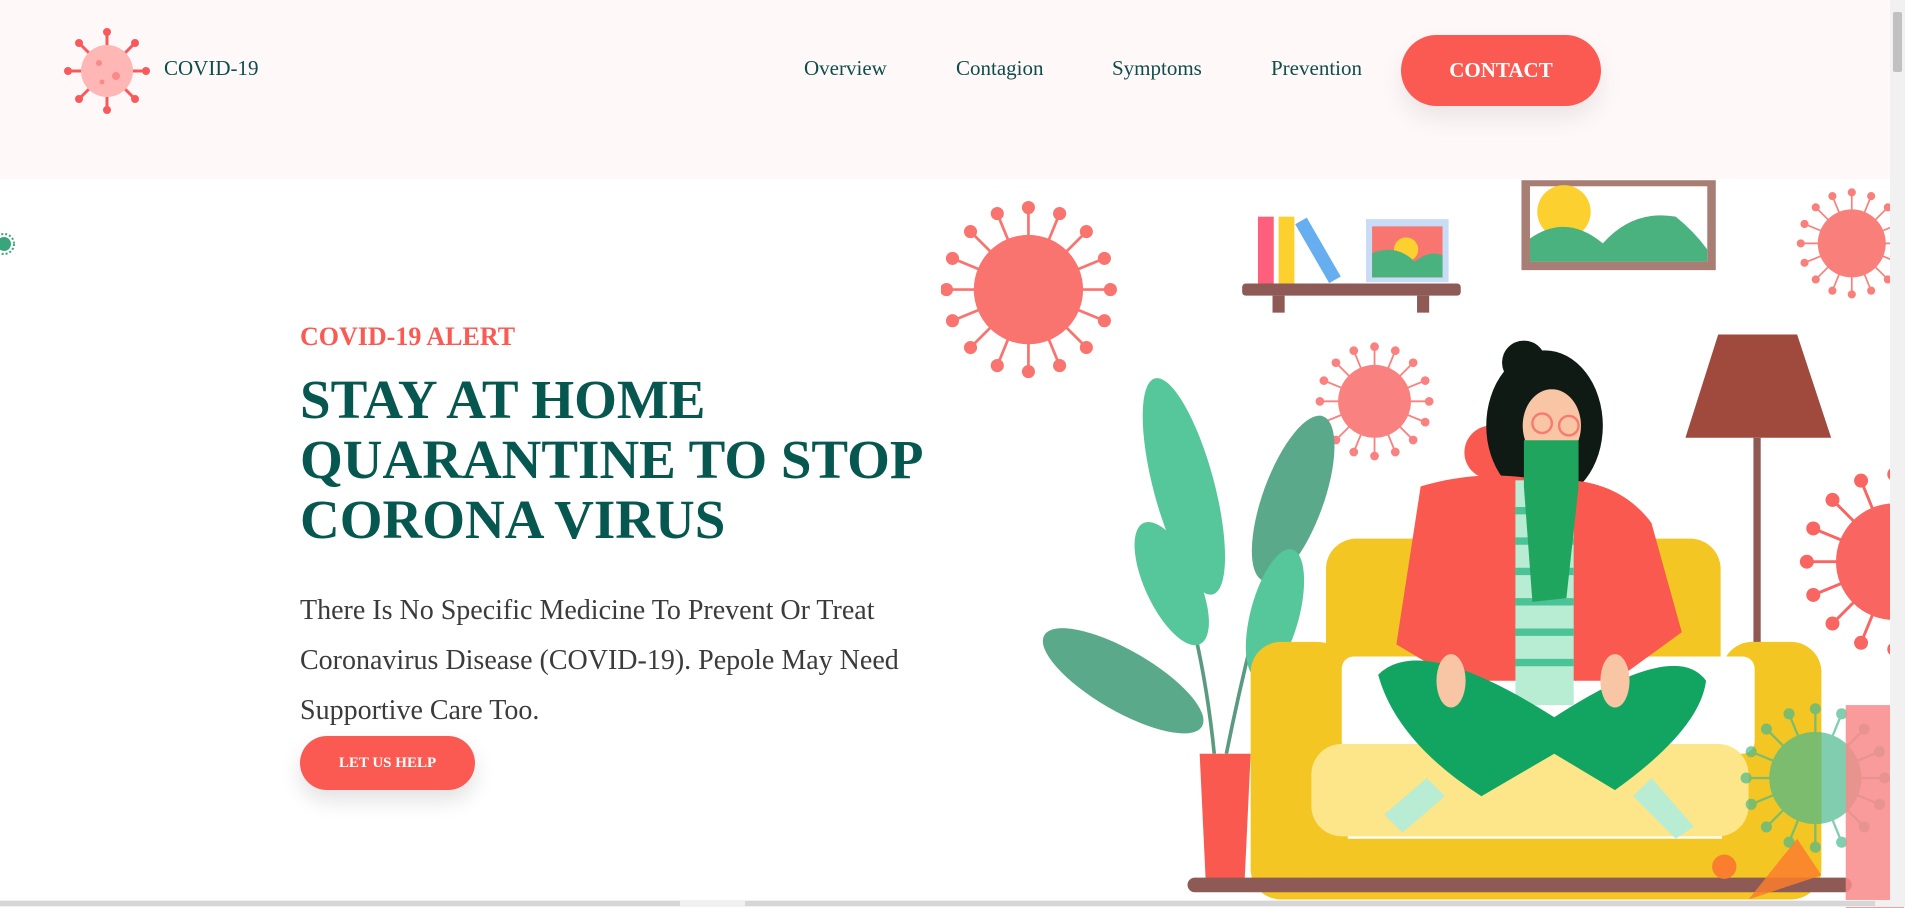 This screenshot has height=908, width=1905. Describe the element at coordinates (513, 519) in the screenshot. I see `title-line: CORONA VIRUS` at that location.